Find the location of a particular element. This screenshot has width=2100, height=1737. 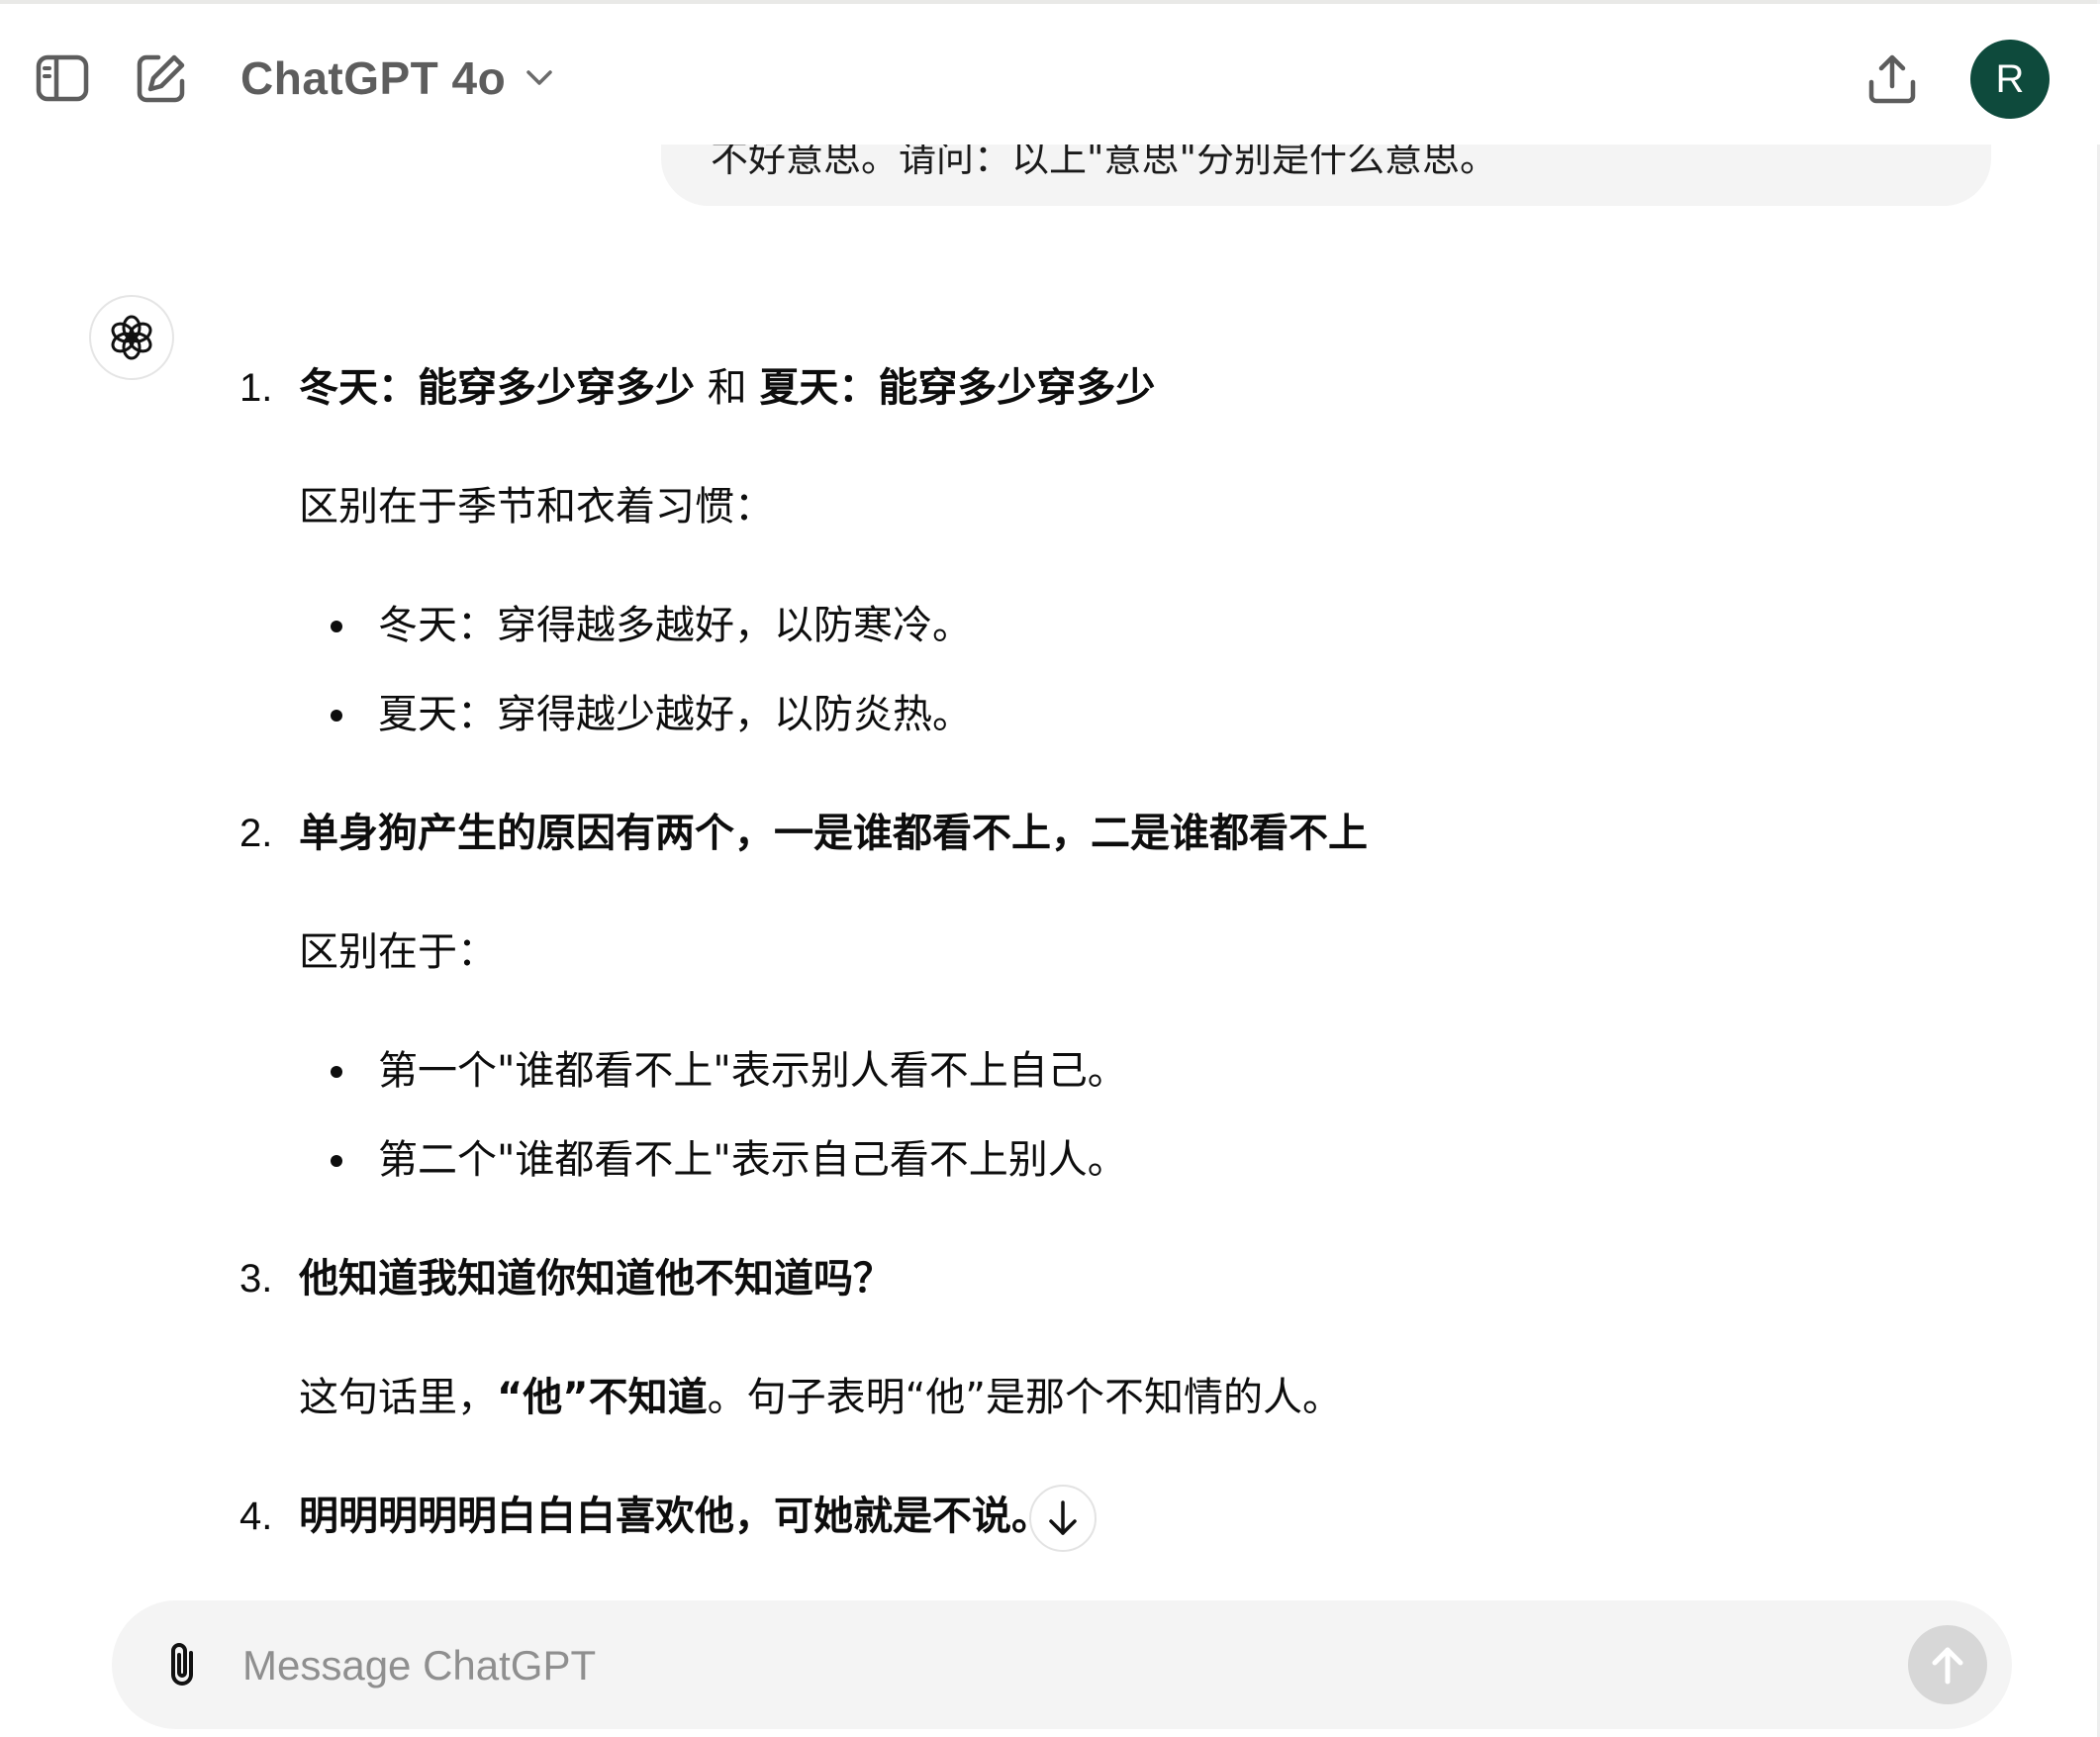

list-item-body: 这句话里，“他”不知道。句子表明“他”是那个不知情的人。 is located at coordinates (820, 1398).